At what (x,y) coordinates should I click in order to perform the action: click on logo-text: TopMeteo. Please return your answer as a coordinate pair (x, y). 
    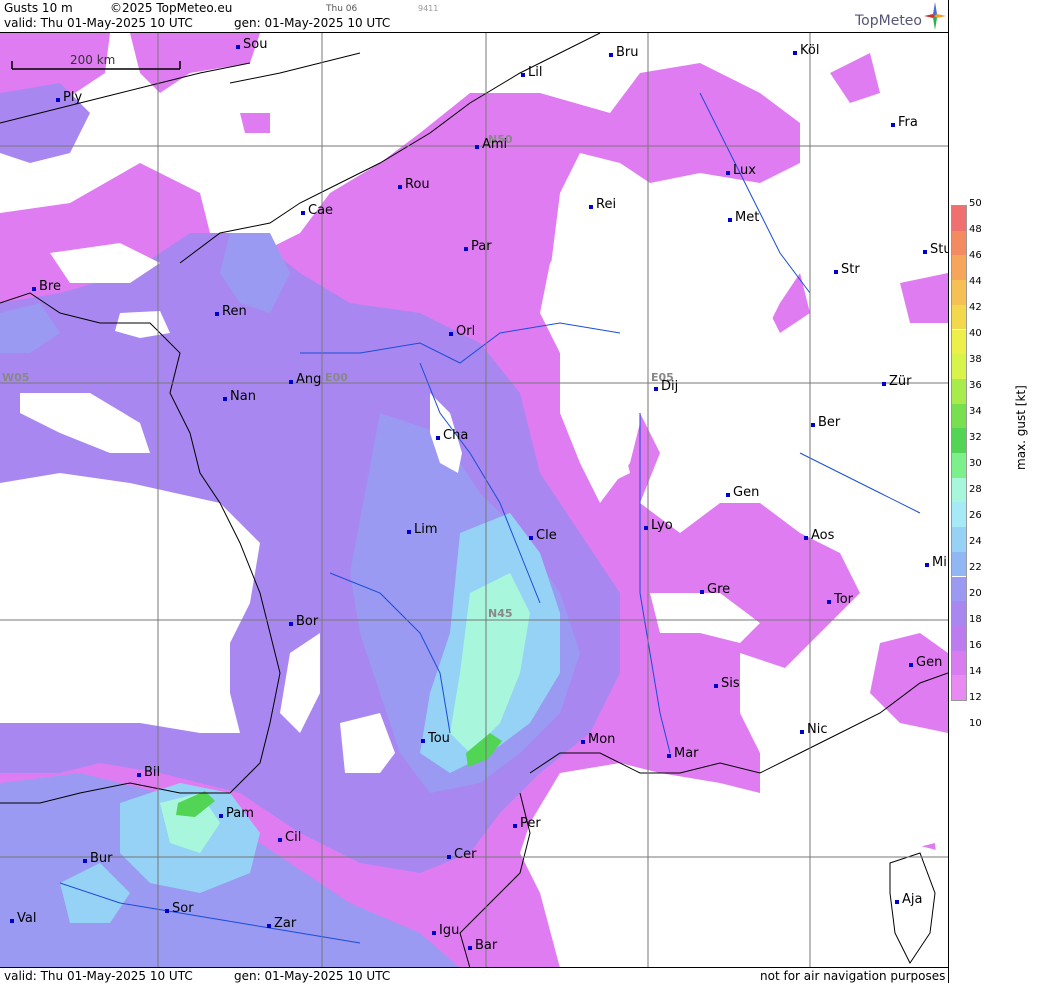
    Looking at the image, I should click on (888, 21).